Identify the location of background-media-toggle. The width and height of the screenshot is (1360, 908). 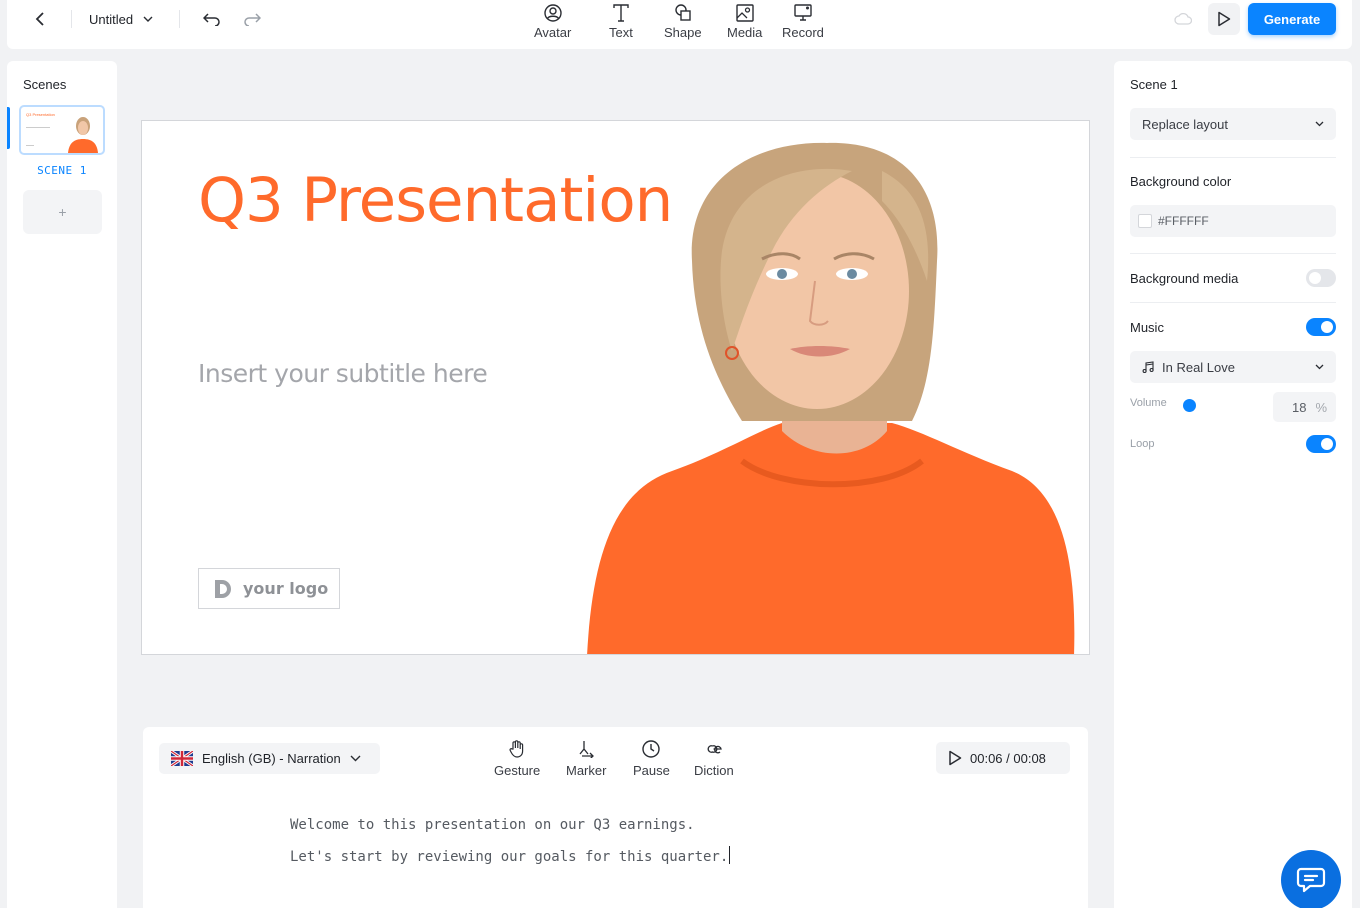
(1321, 278).